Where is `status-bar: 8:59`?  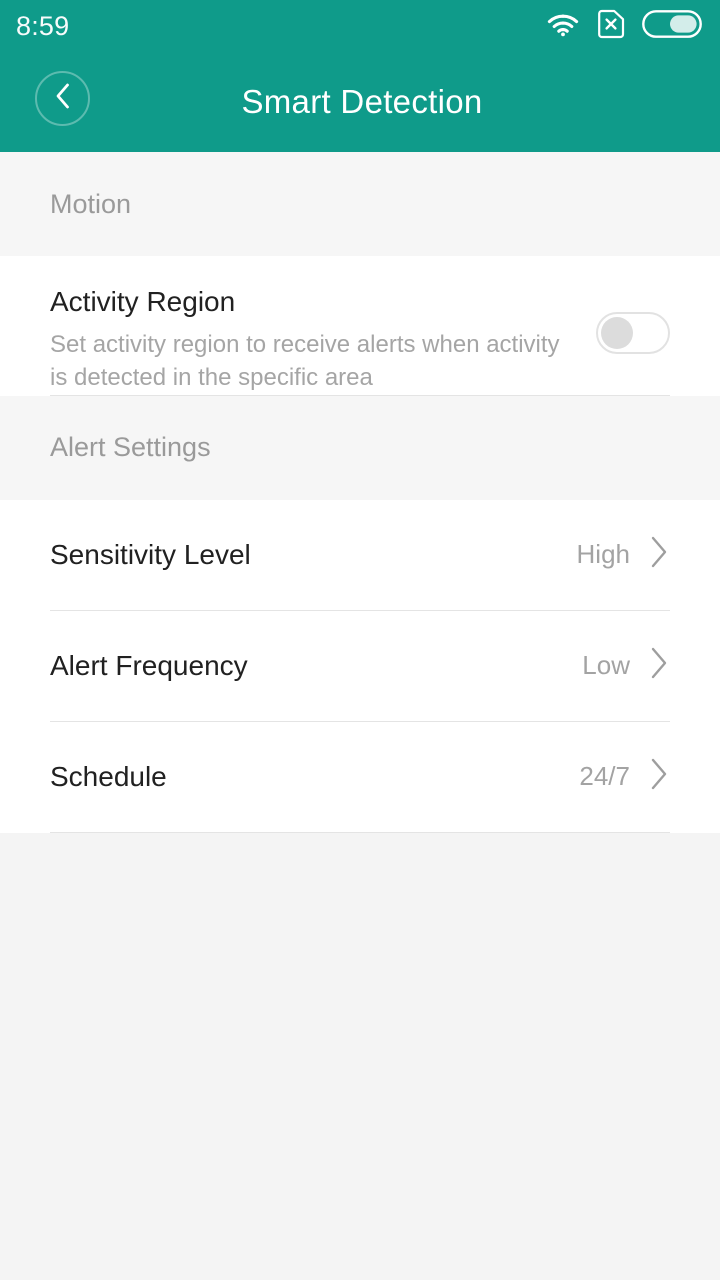 status-bar: 8:59 is located at coordinates (360, 26).